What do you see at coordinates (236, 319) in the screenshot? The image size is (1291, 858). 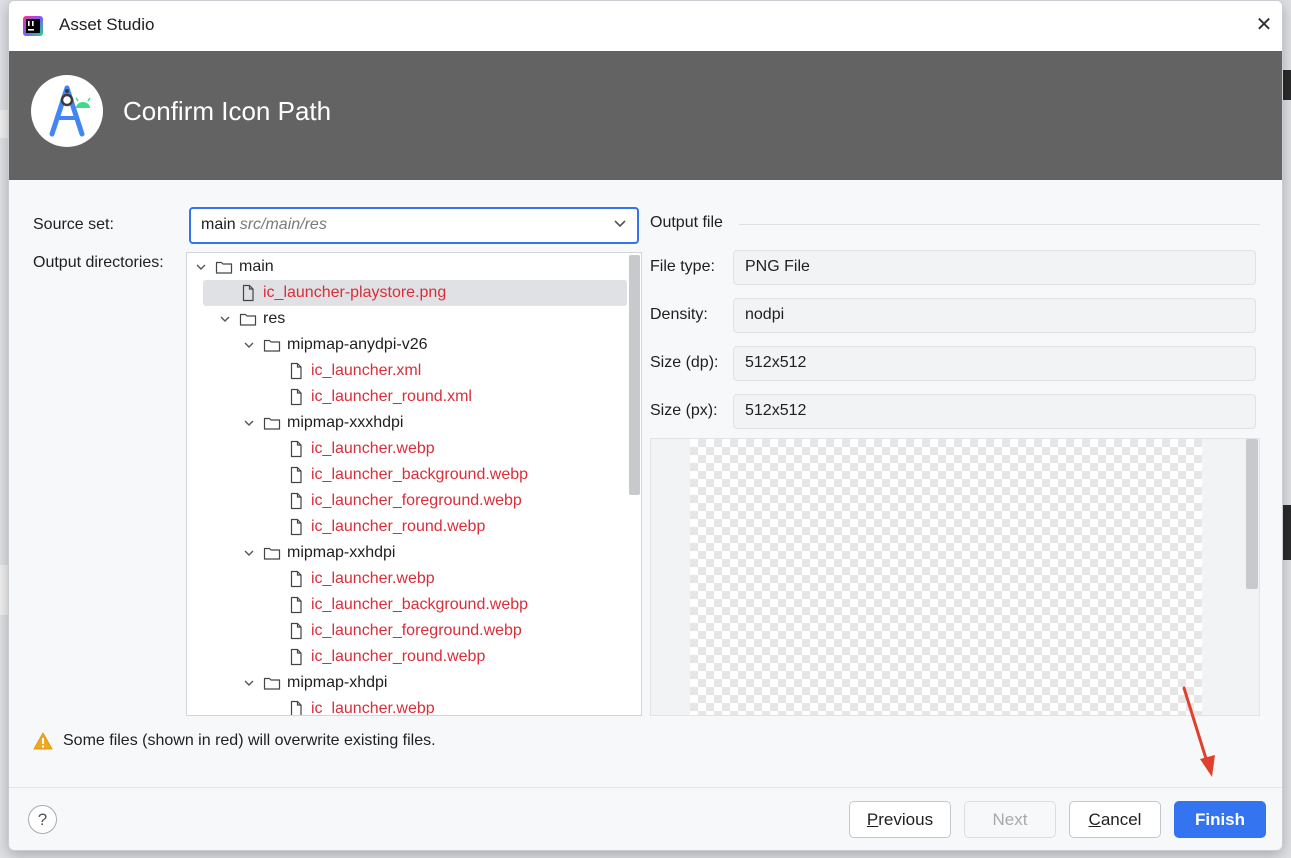 I see `tree-folder-row: res` at bounding box center [236, 319].